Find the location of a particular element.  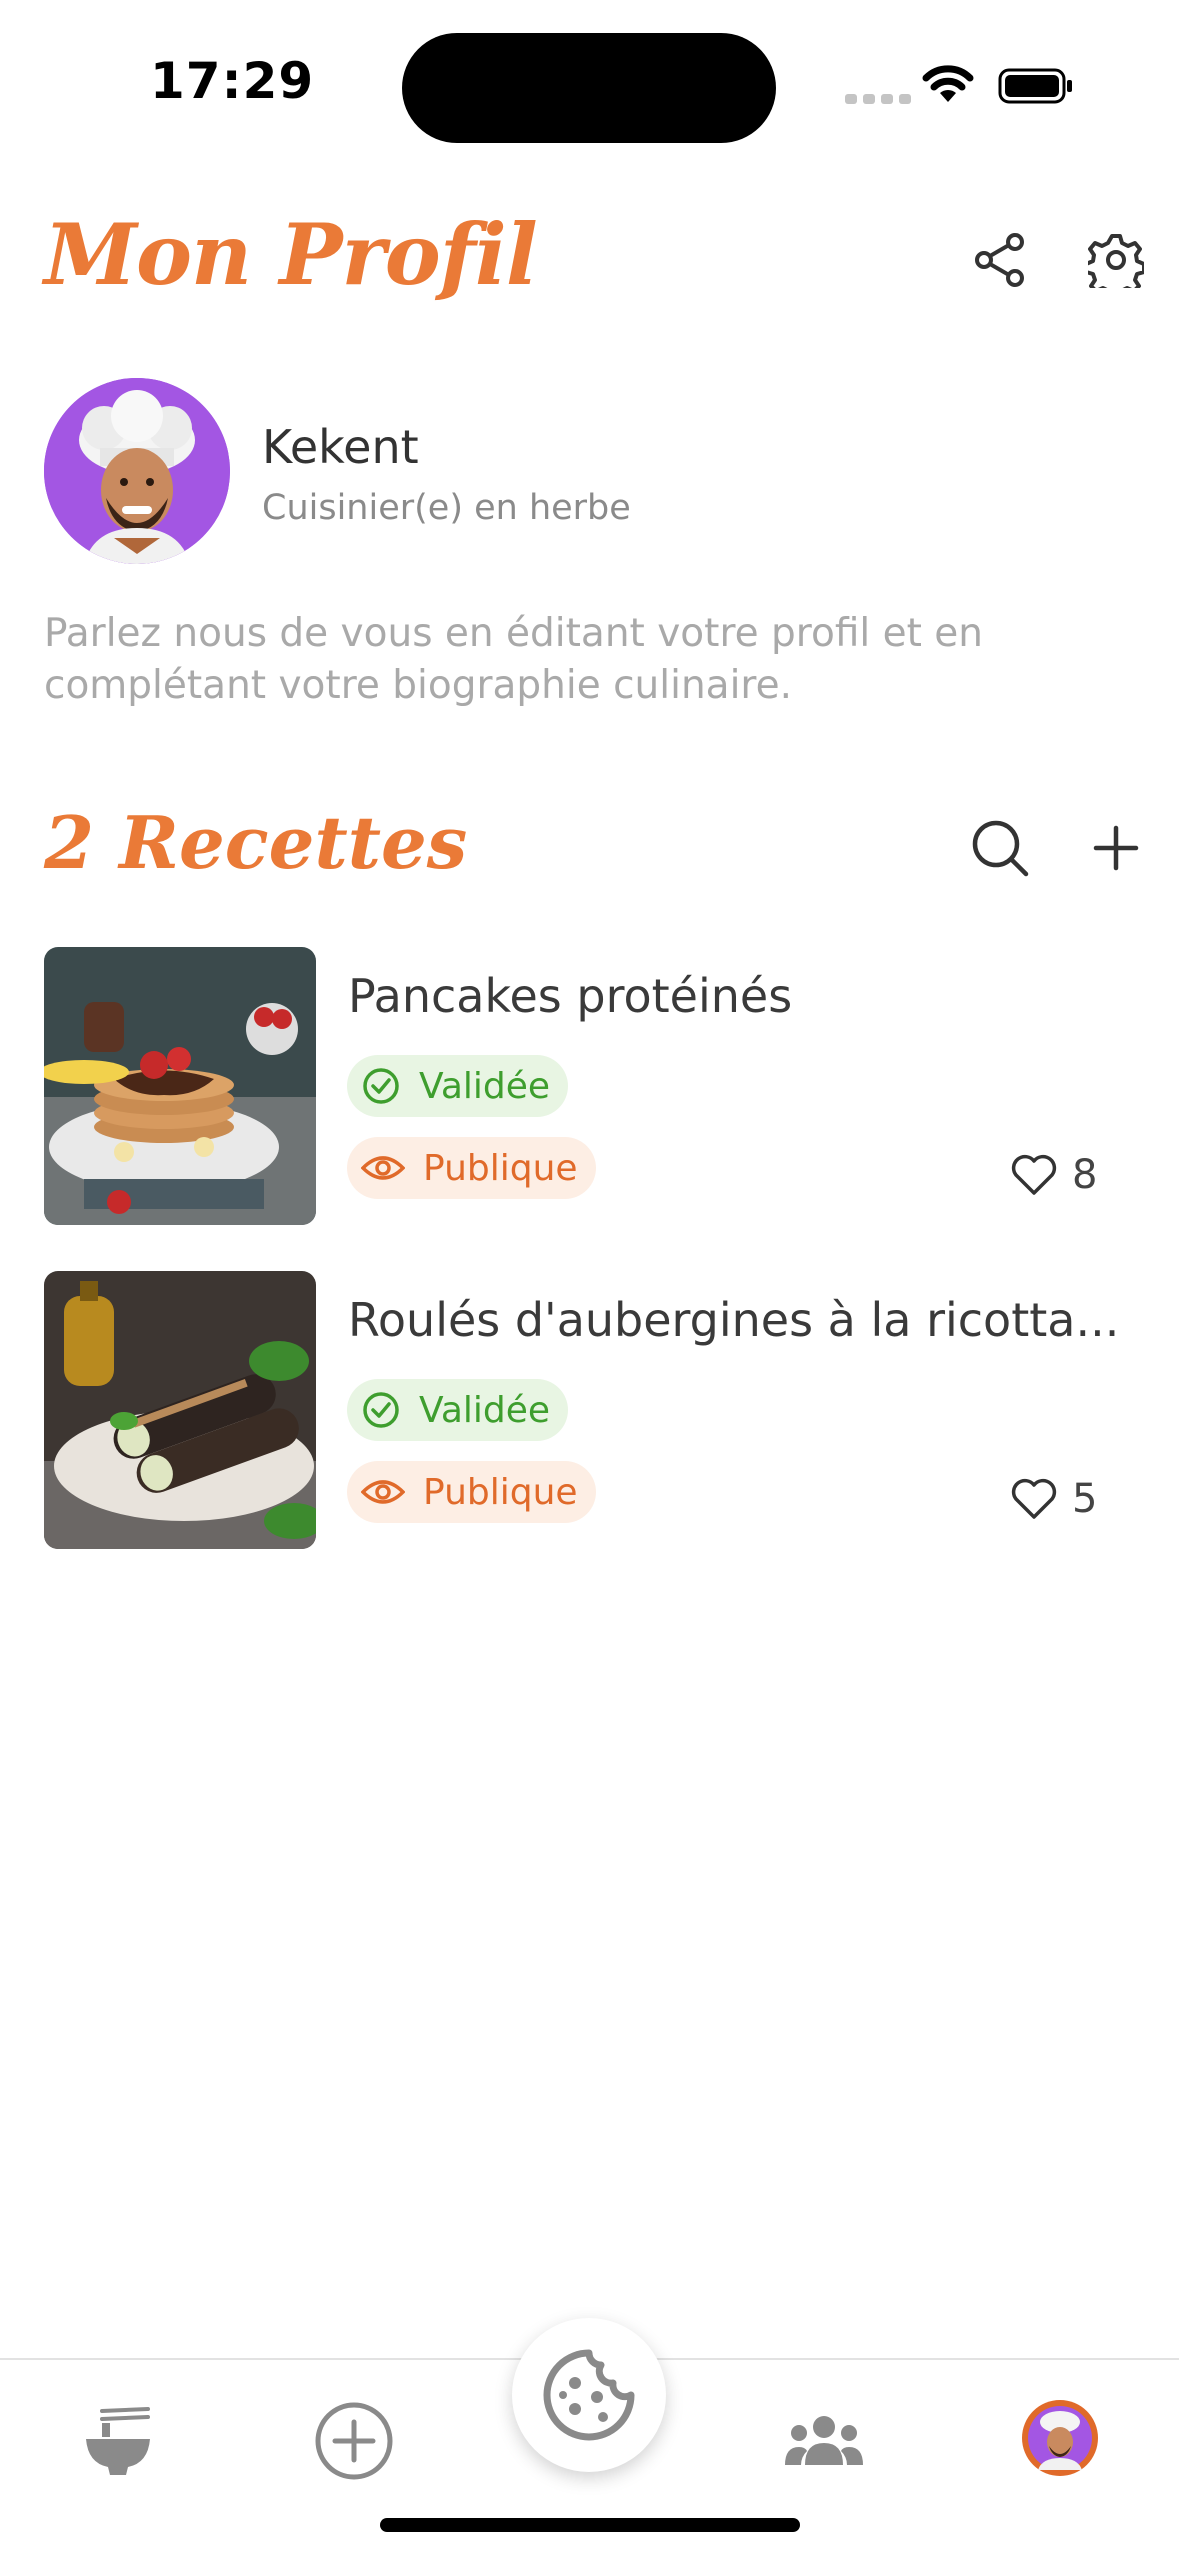

settings-button is located at coordinates (1116, 260).